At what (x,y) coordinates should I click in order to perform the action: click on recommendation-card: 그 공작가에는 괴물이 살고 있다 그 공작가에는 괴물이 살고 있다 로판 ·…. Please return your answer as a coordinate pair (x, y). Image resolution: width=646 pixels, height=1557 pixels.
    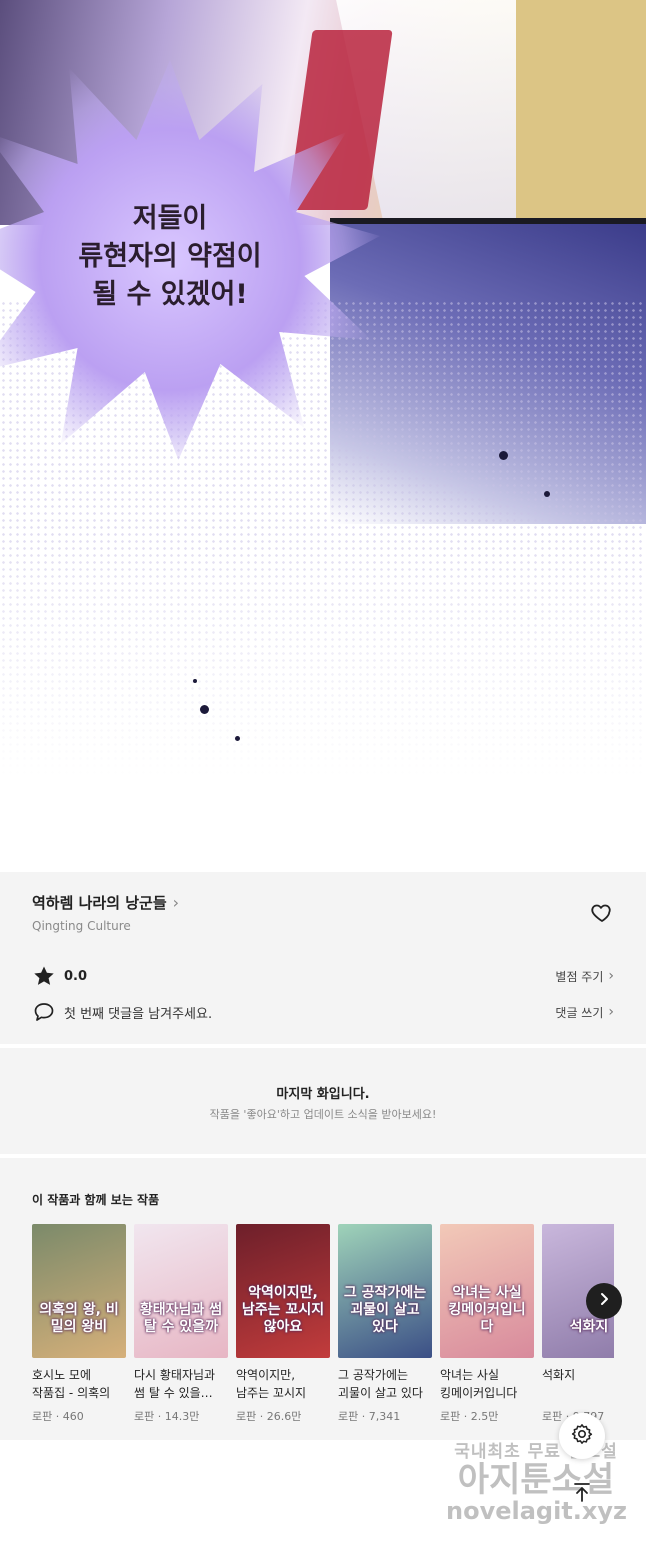
    Looking at the image, I should click on (385, 1324).